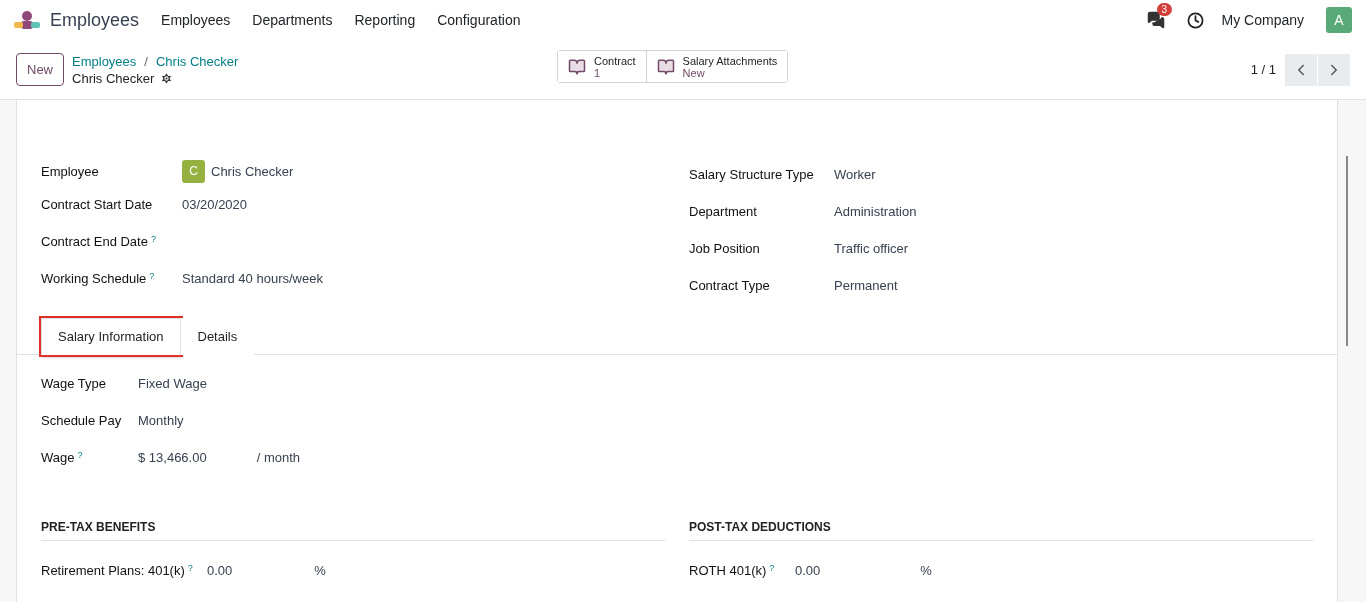  What do you see at coordinates (172, 383) in the screenshot?
I see `field-value: Fixed Wage` at bounding box center [172, 383].